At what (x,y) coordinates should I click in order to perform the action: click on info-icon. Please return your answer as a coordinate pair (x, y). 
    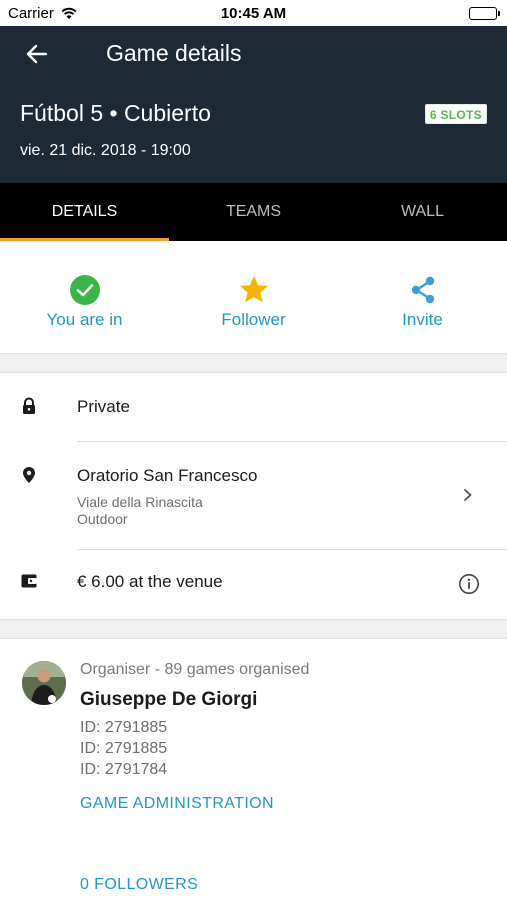
    Looking at the image, I should click on (469, 584).